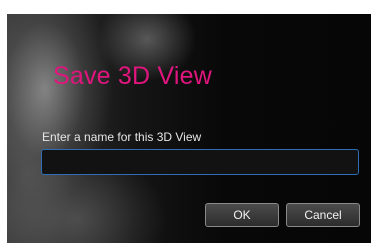  I want to click on dialog-title: Save 3D View, so click(132, 76).